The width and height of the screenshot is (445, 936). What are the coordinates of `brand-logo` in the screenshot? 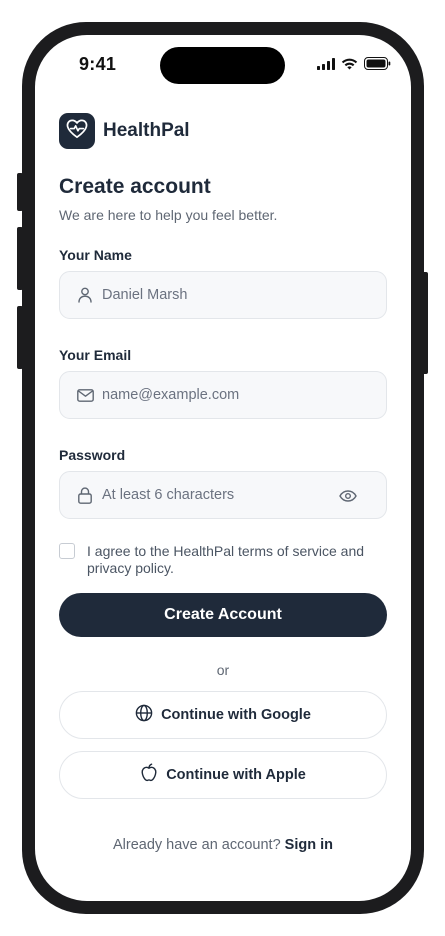 It's located at (77, 131).